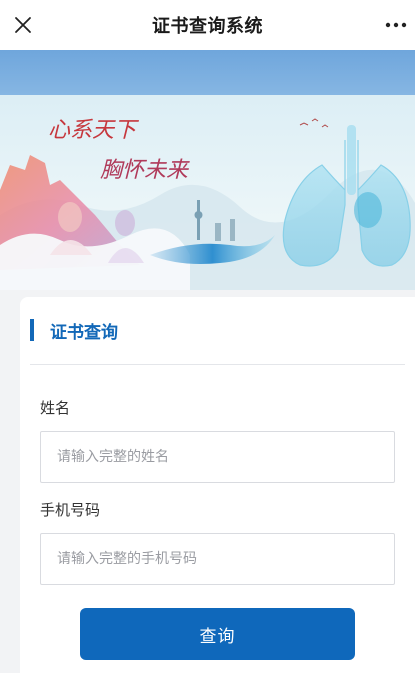 Image resolution: width=415 pixels, height=673 pixels. What do you see at coordinates (145, 170) in the screenshot?
I see `banner-slogan-line2: 胸怀未来` at bounding box center [145, 170].